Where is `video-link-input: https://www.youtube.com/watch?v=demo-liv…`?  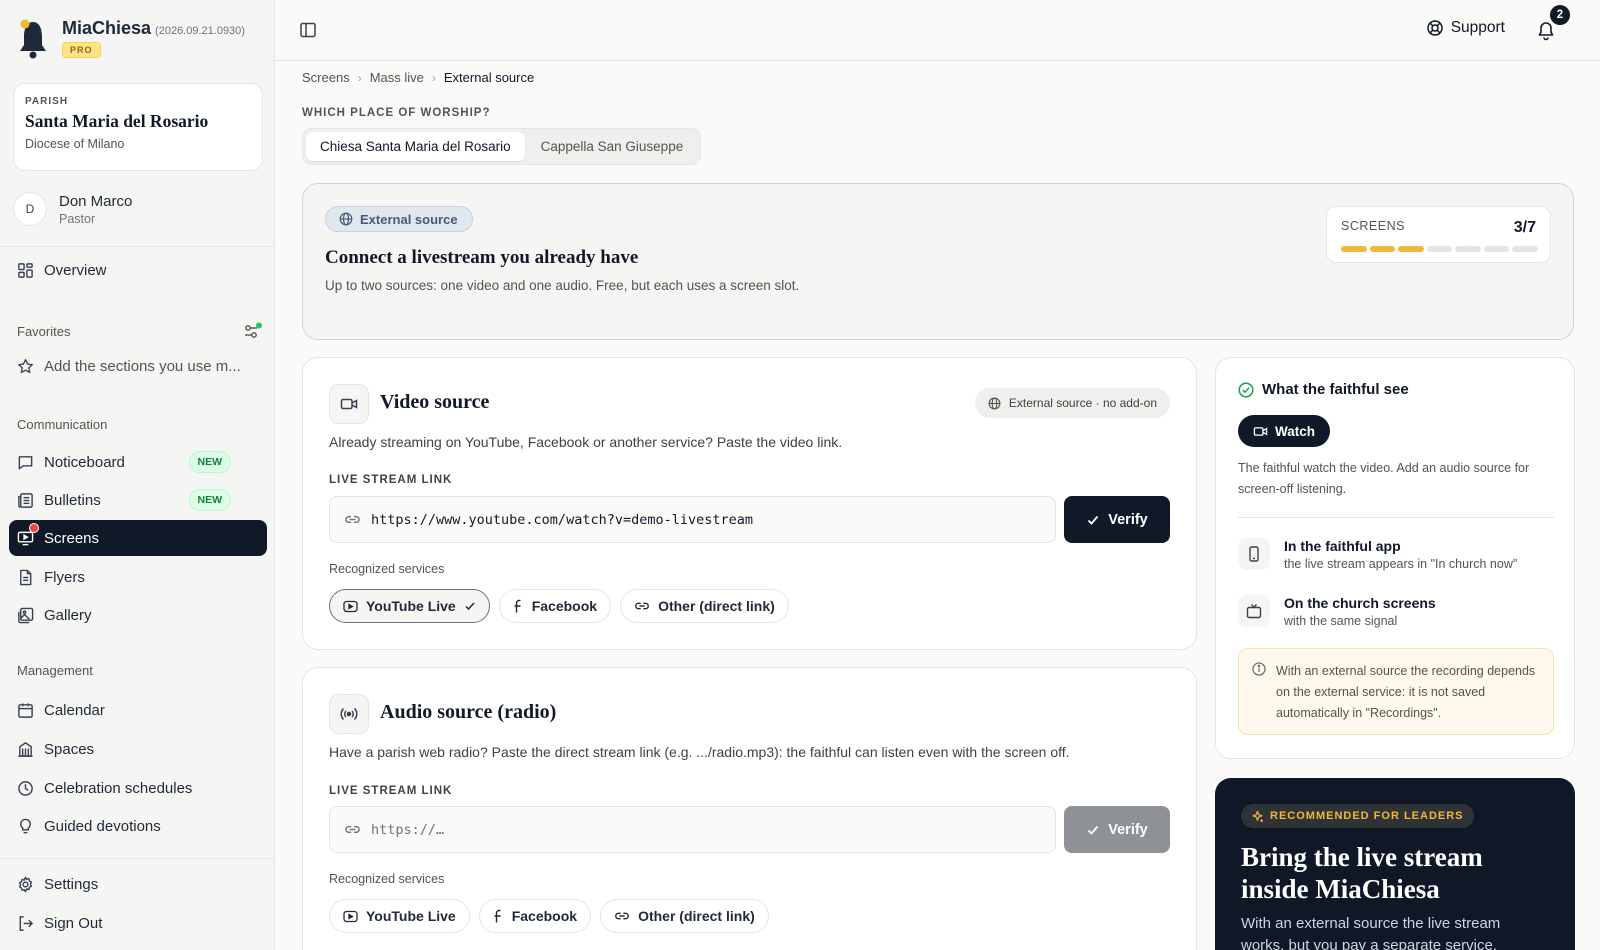
video-link-input: https://www.youtube.com/watch?v=demo-liv… is located at coordinates (692, 519).